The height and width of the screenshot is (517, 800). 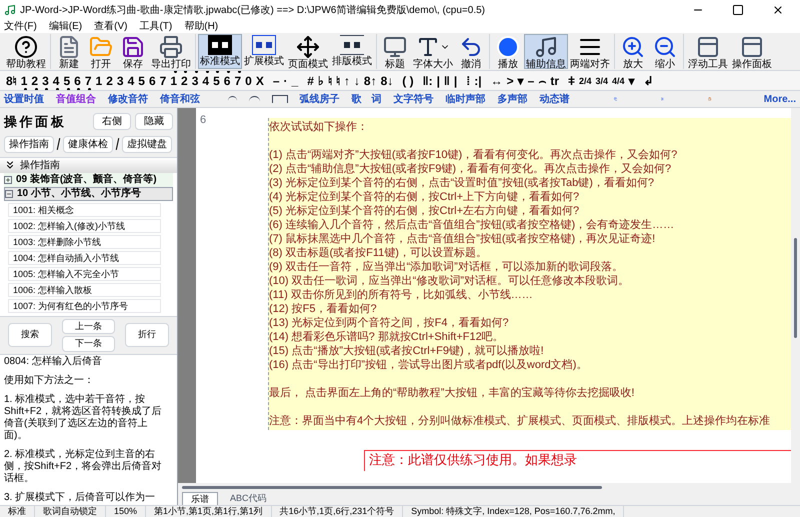 I want to click on time-signature: 3/4, so click(x=602, y=80).